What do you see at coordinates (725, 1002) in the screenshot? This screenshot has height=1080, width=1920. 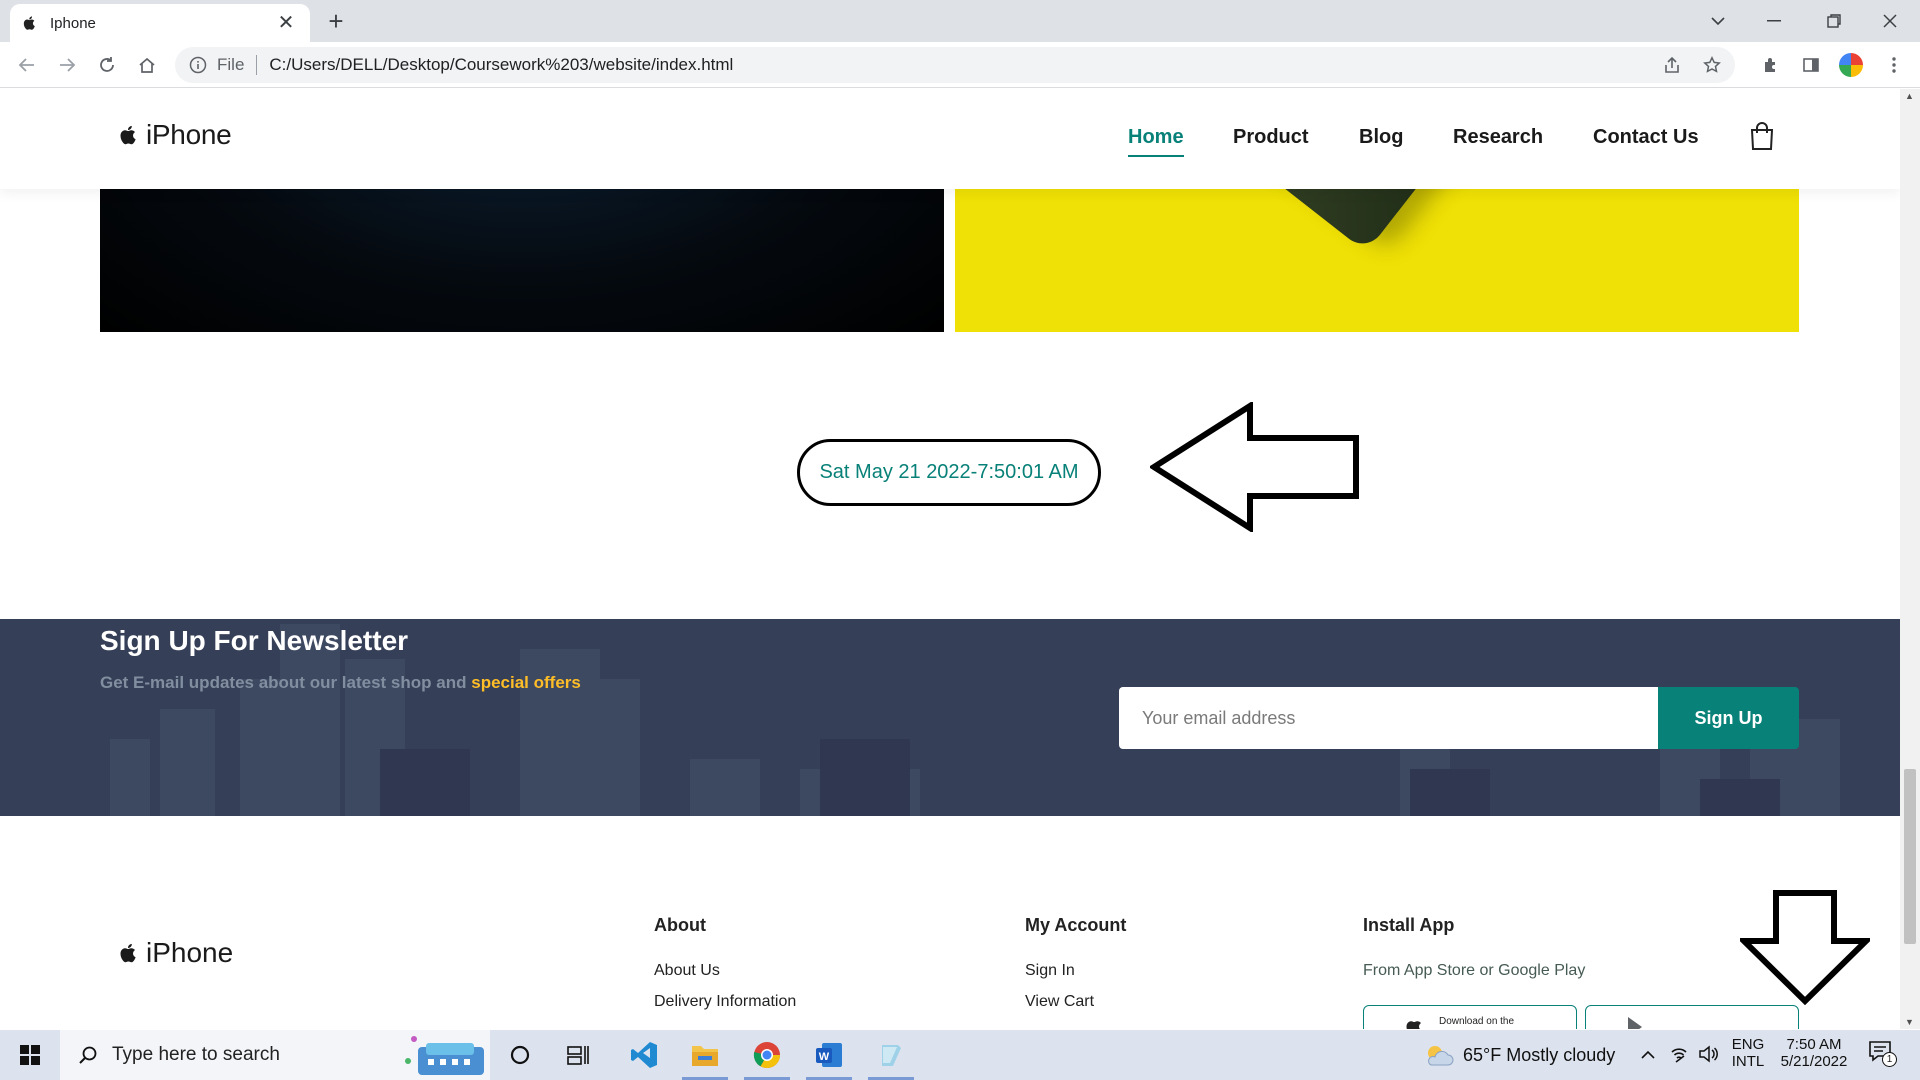 I see `footer-link-delivery: Delivery Information` at bounding box center [725, 1002].